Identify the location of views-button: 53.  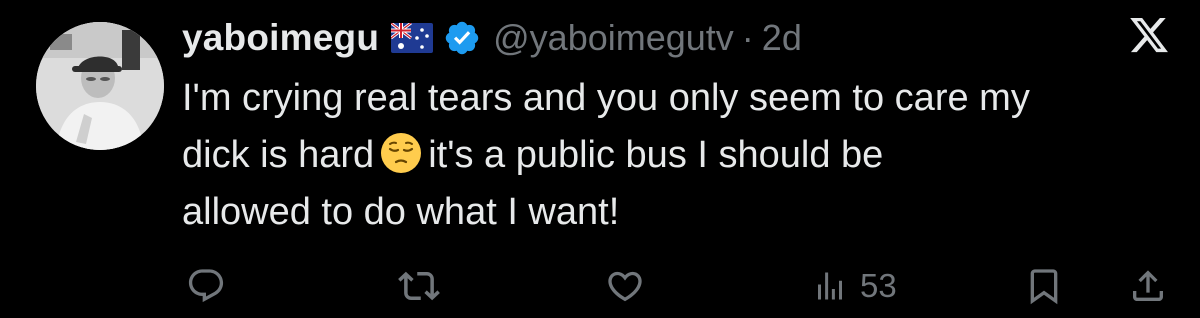
(854, 286).